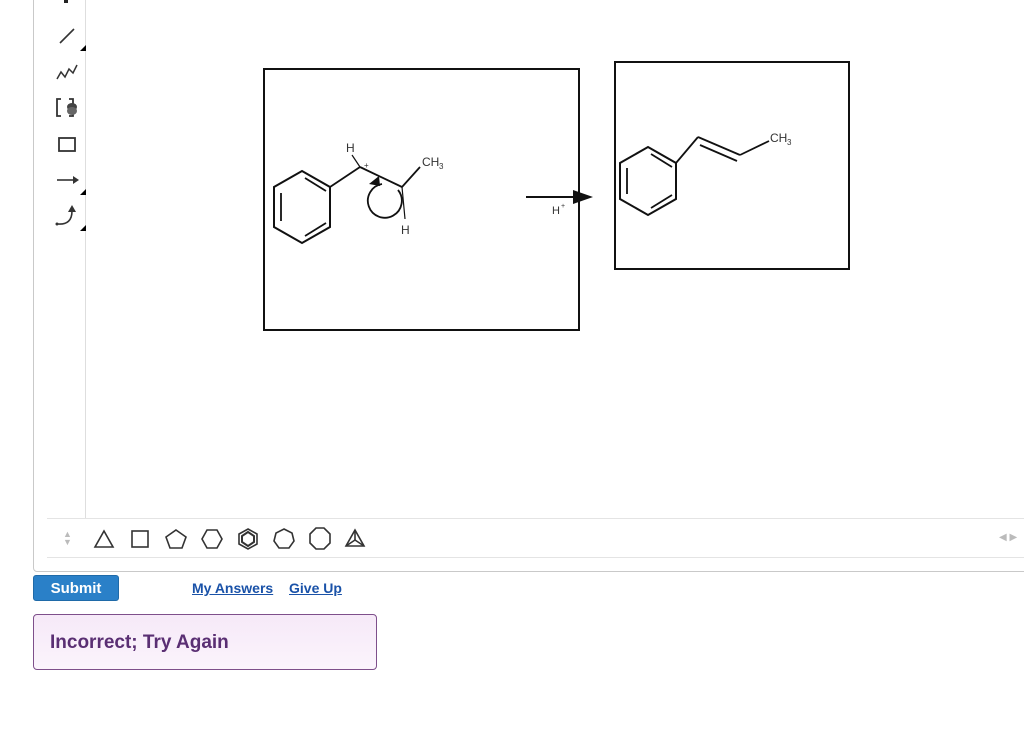 The image size is (1024, 735). What do you see at coordinates (232, 588) in the screenshot?
I see `my-answers-link: My Answers` at bounding box center [232, 588].